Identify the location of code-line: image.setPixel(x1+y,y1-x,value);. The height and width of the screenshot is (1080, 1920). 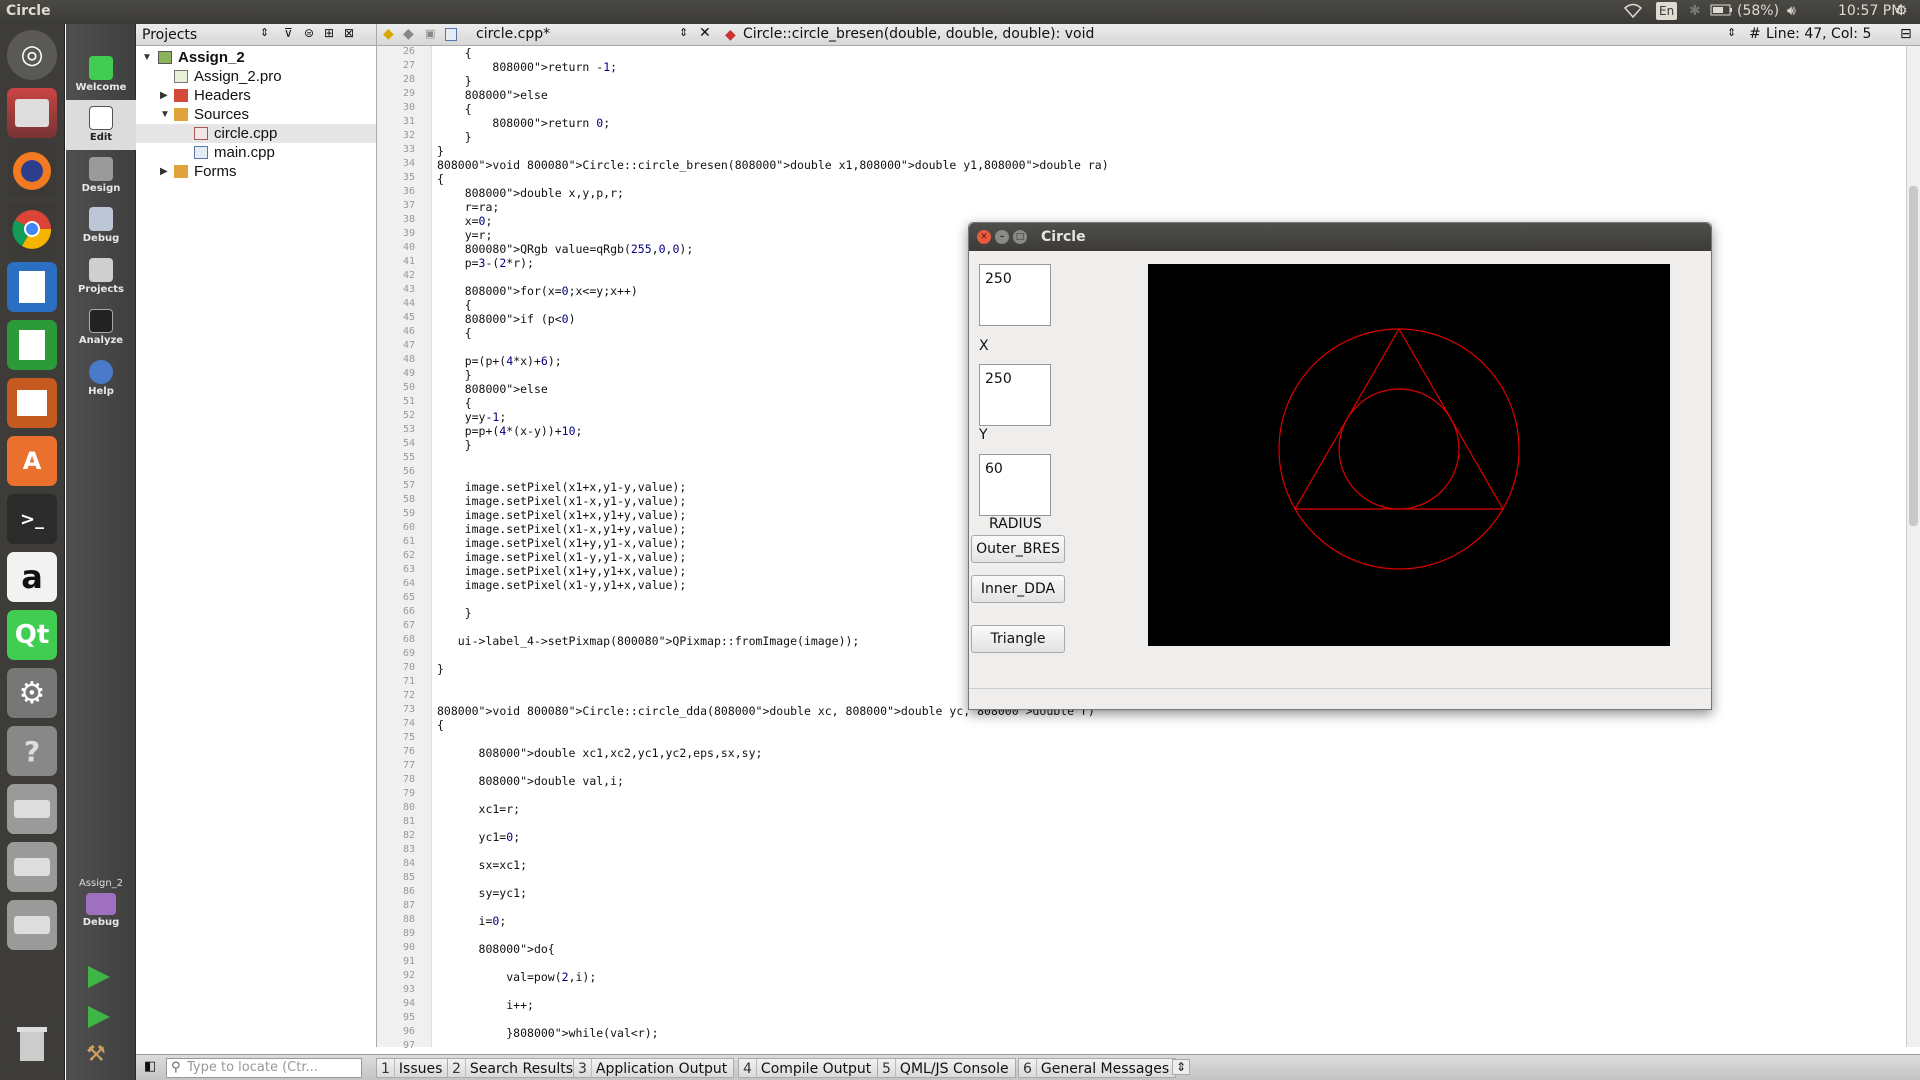
(562, 543).